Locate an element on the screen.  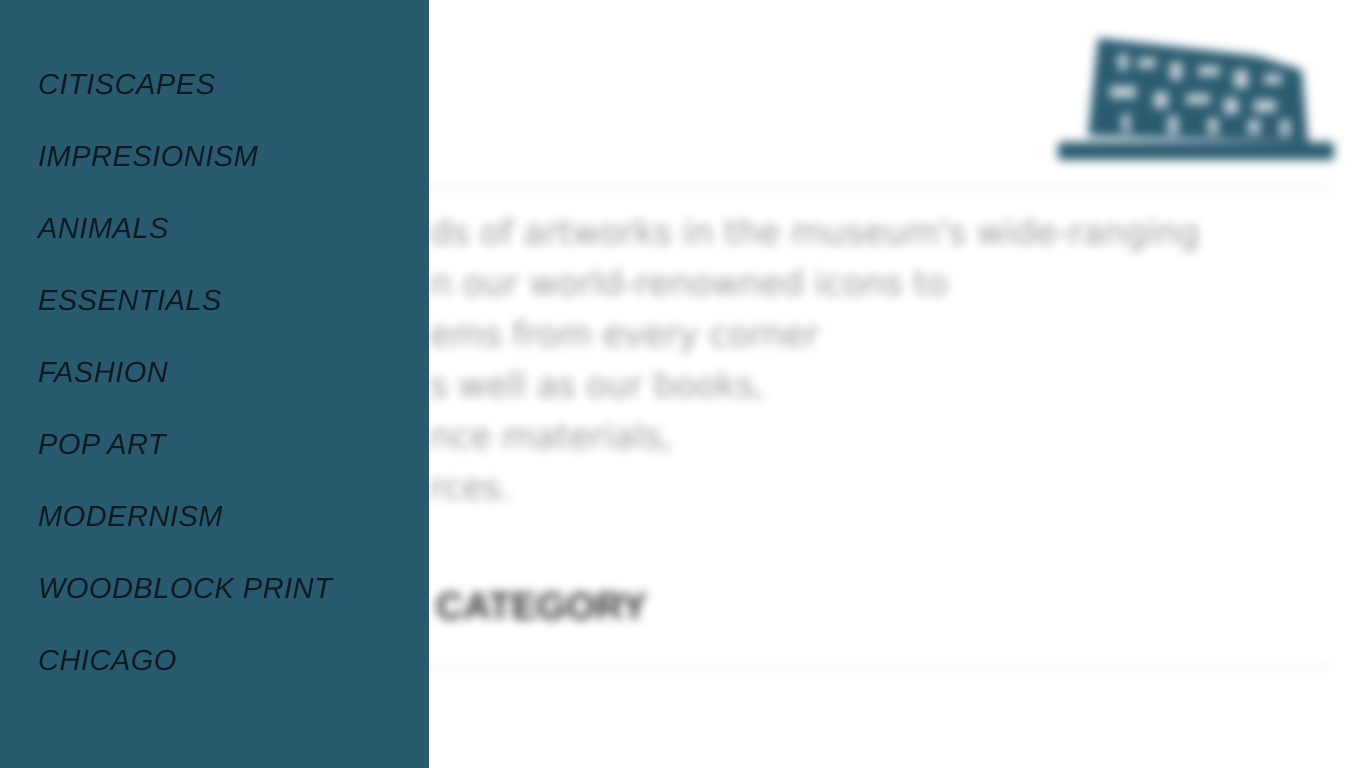
menu-link-essentials: ESSENTIALS is located at coordinates (130, 301).